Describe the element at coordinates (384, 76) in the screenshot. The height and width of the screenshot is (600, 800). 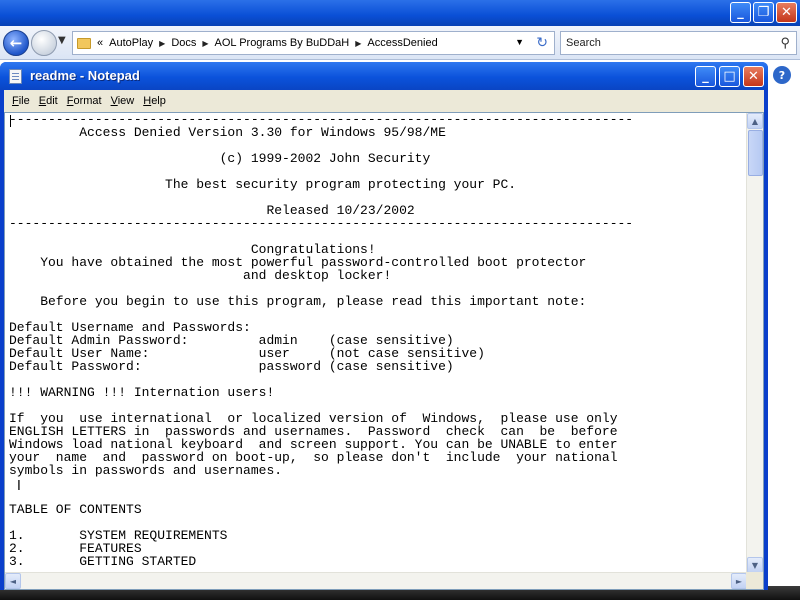
I see `notepad-title-bar: readme - Notepad _ □ ✕` at that location.